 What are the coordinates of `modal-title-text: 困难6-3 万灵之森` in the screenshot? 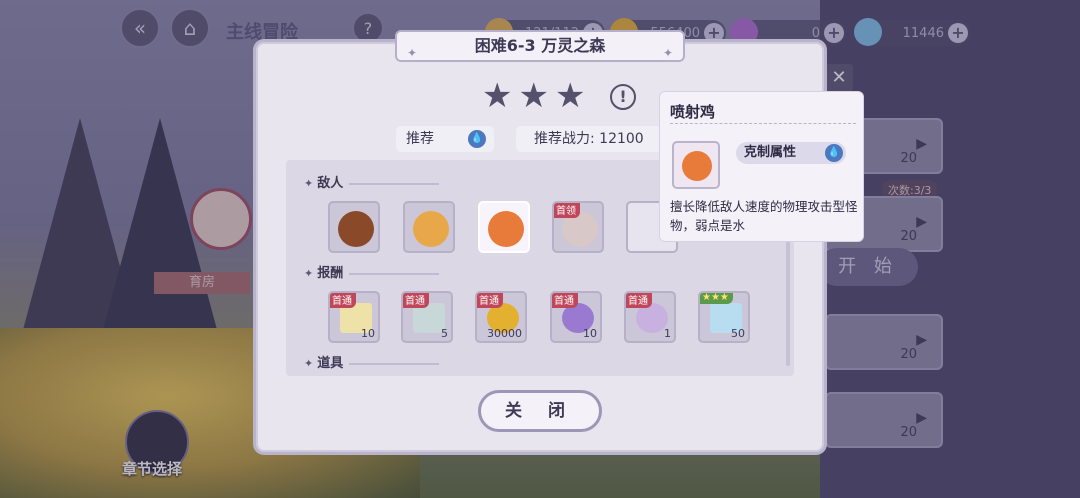 It's located at (540, 45).